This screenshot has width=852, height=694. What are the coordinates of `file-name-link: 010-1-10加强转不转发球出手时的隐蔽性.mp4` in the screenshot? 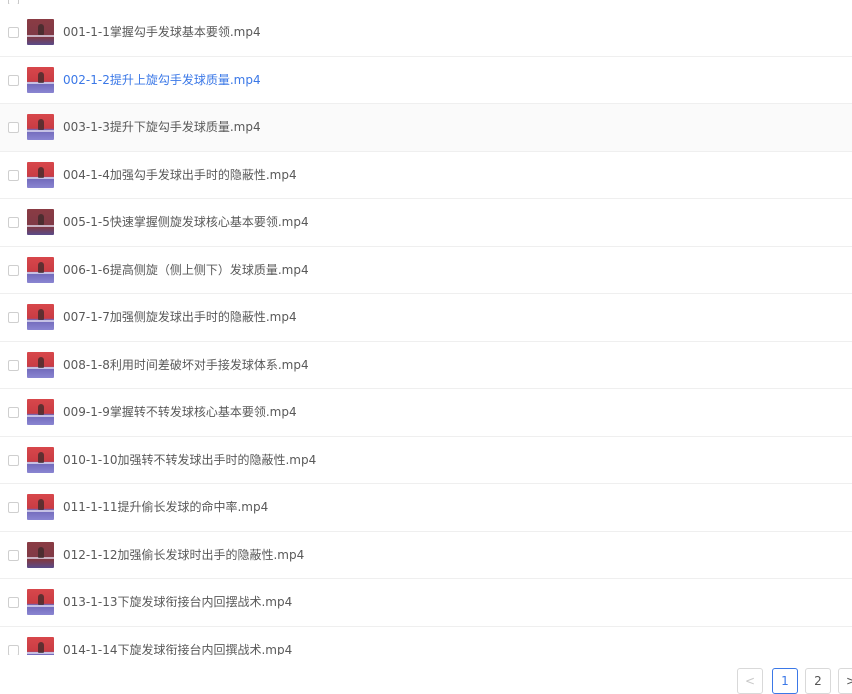 It's located at (189, 460).